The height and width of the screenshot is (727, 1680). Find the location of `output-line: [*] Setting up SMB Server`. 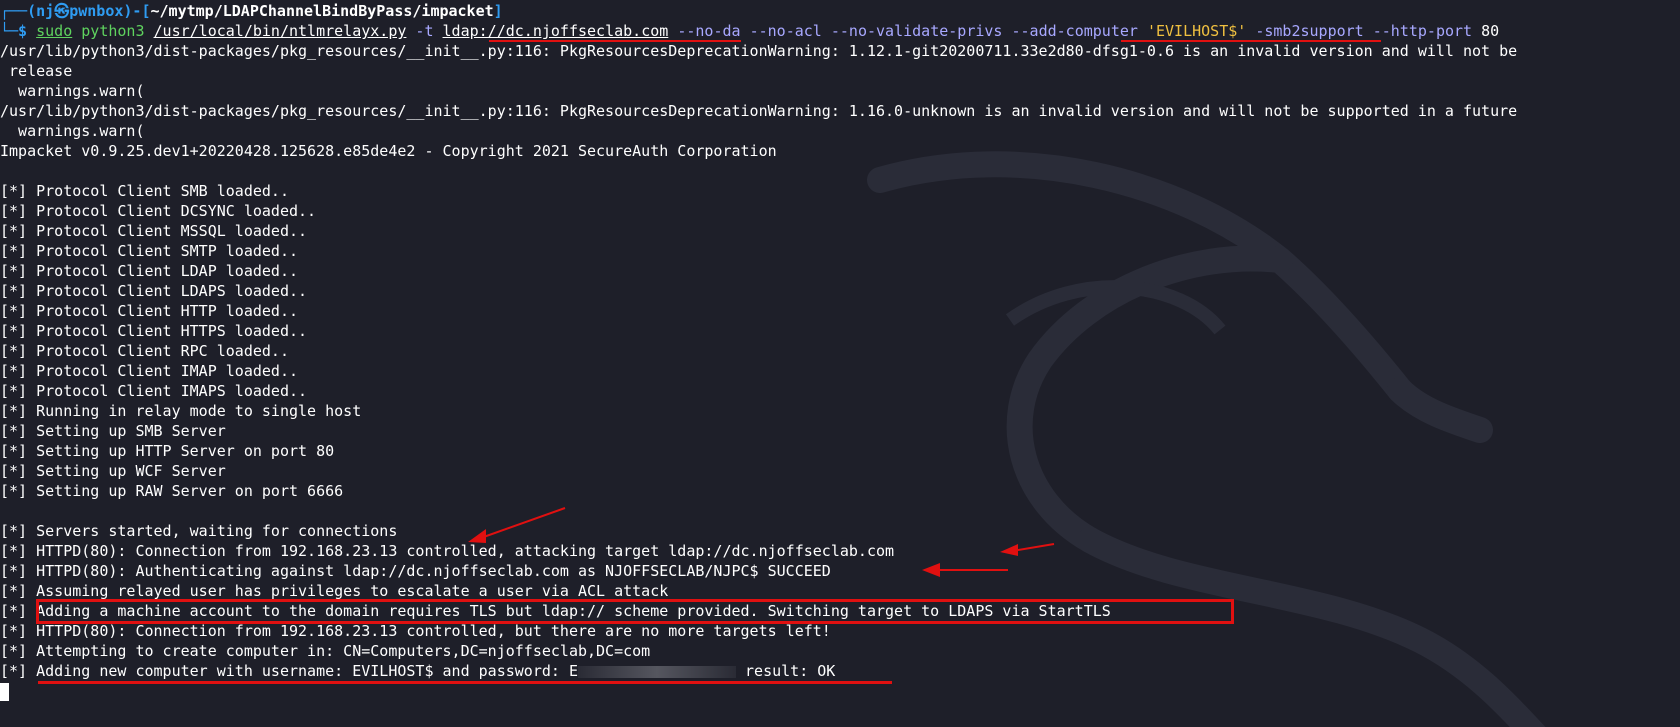

output-line: [*] Setting up SMB Server is located at coordinates (113, 431).